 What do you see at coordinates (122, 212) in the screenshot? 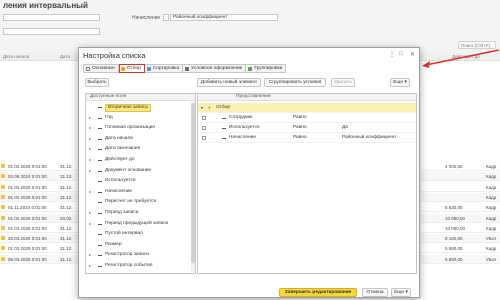
I see `field-label: Период записи` at bounding box center [122, 212].